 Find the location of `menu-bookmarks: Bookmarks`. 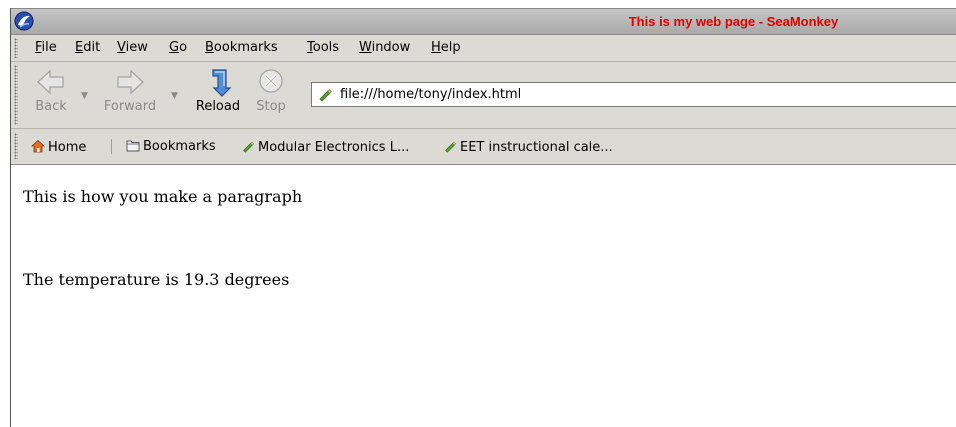

menu-bookmarks: Bookmarks is located at coordinates (241, 47).